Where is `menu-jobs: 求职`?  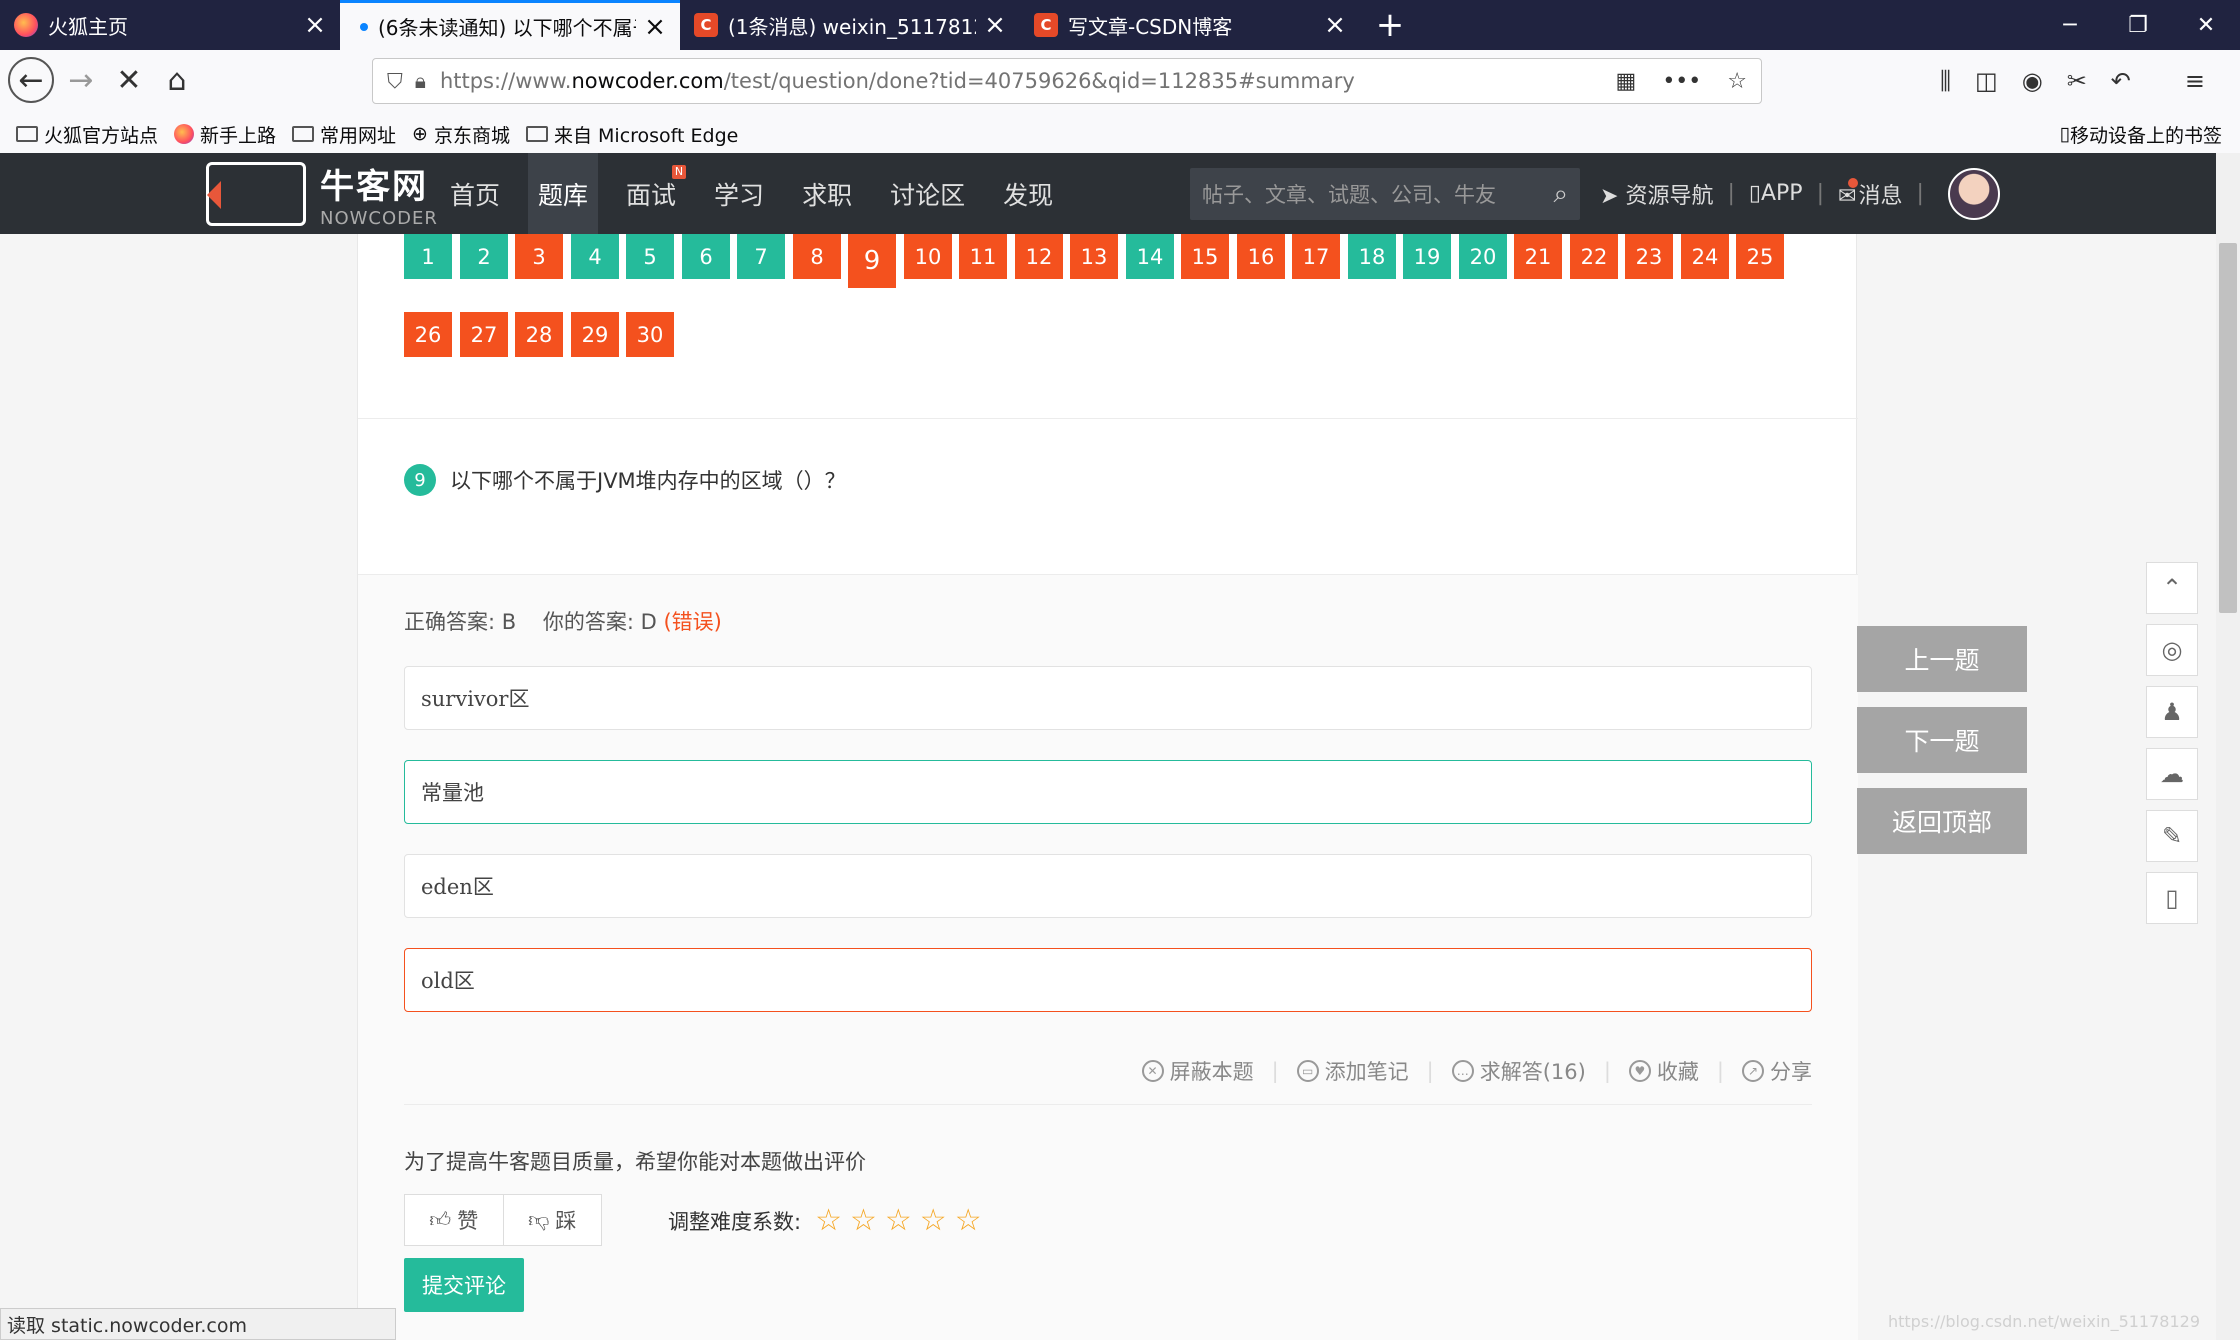 menu-jobs: 求职 is located at coordinates (827, 193).